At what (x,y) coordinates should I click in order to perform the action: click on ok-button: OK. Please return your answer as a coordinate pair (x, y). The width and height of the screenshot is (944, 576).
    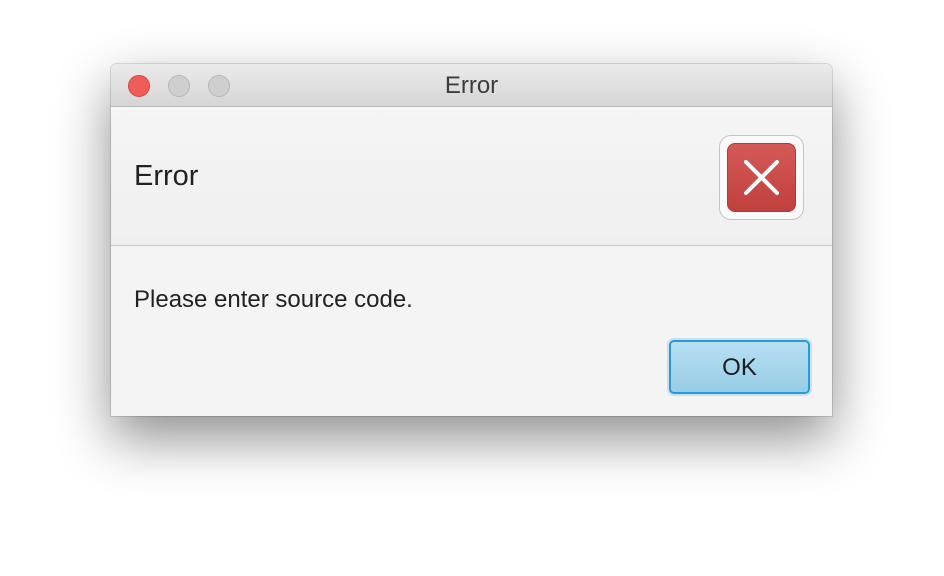
    Looking at the image, I should click on (739, 367).